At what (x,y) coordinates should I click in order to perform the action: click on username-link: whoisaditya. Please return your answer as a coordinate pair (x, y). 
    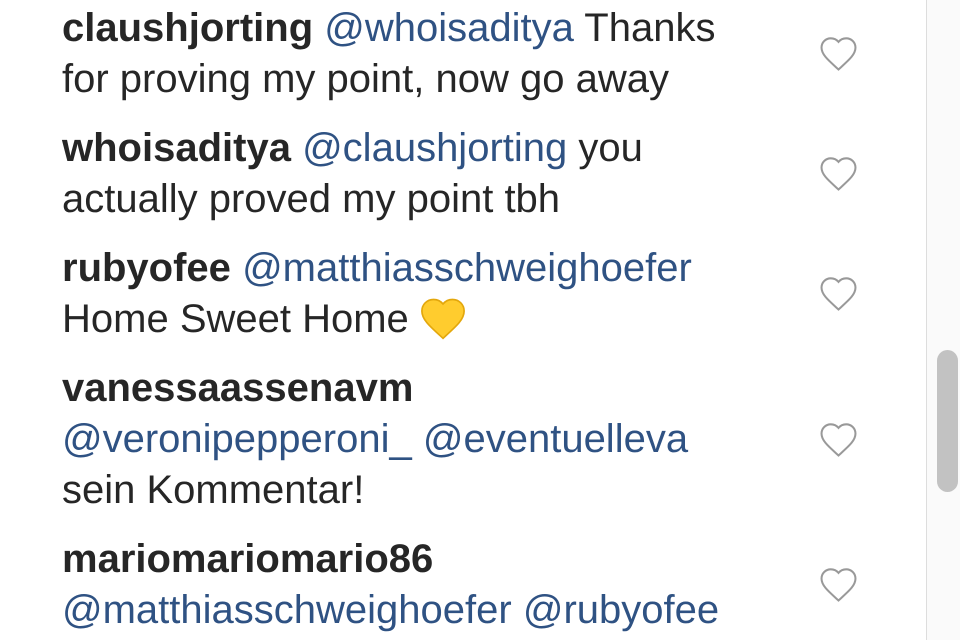
    Looking at the image, I should click on (176, 148).